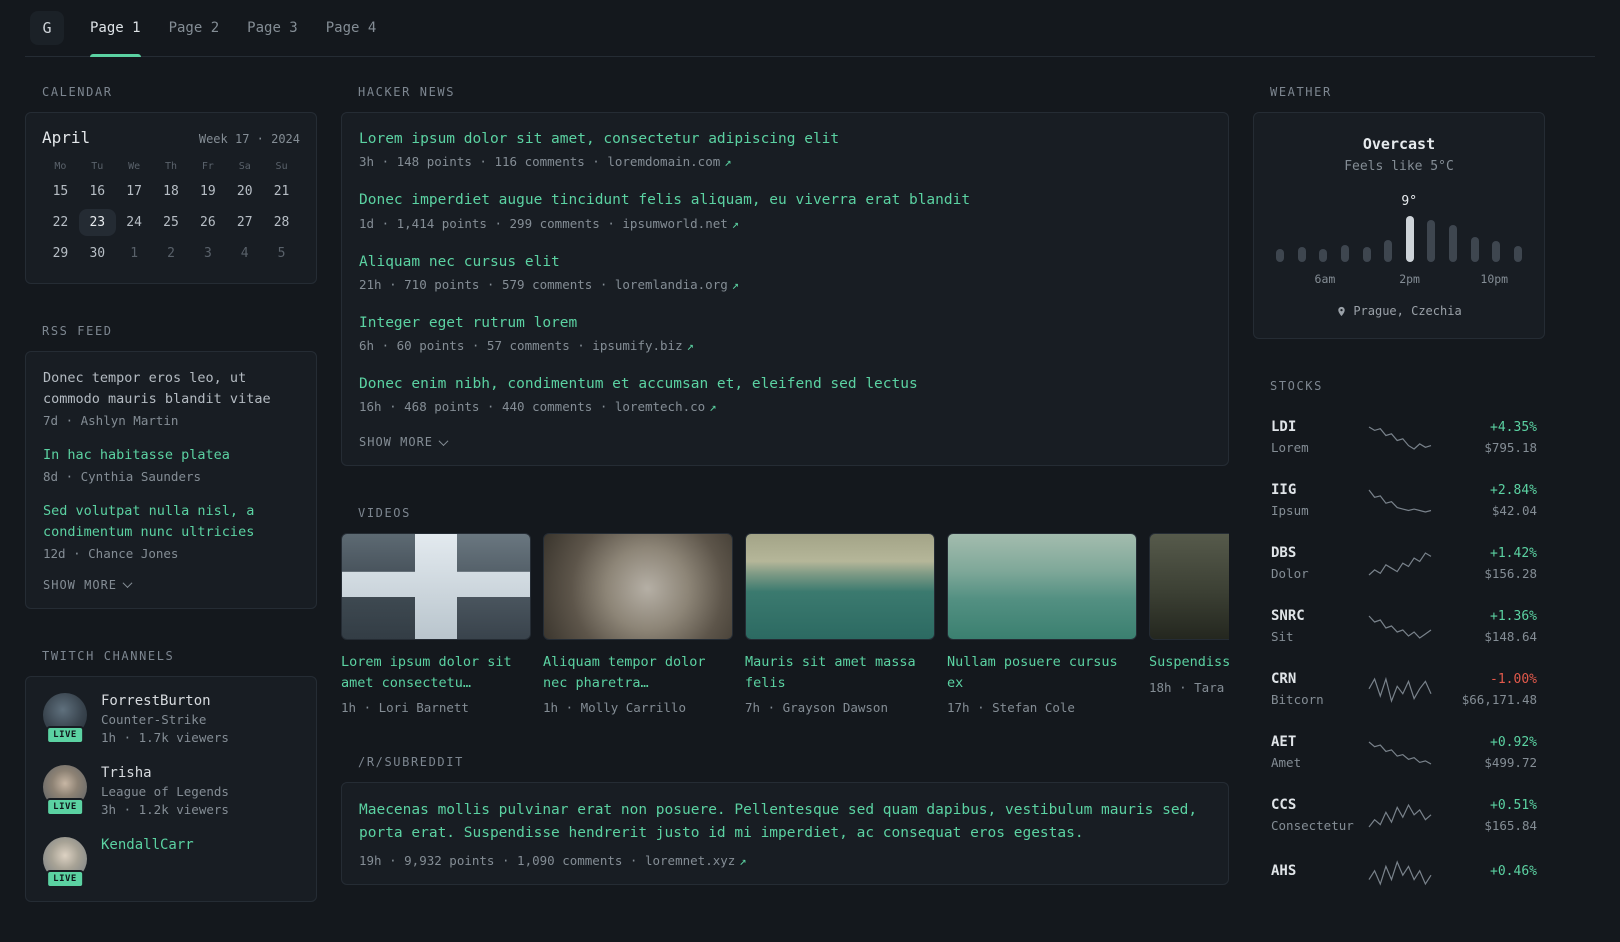 Image resolution: width=1620 pixels, height=942 pixels. I want to click on tab-page-2: Page 2, so click(194, 28).